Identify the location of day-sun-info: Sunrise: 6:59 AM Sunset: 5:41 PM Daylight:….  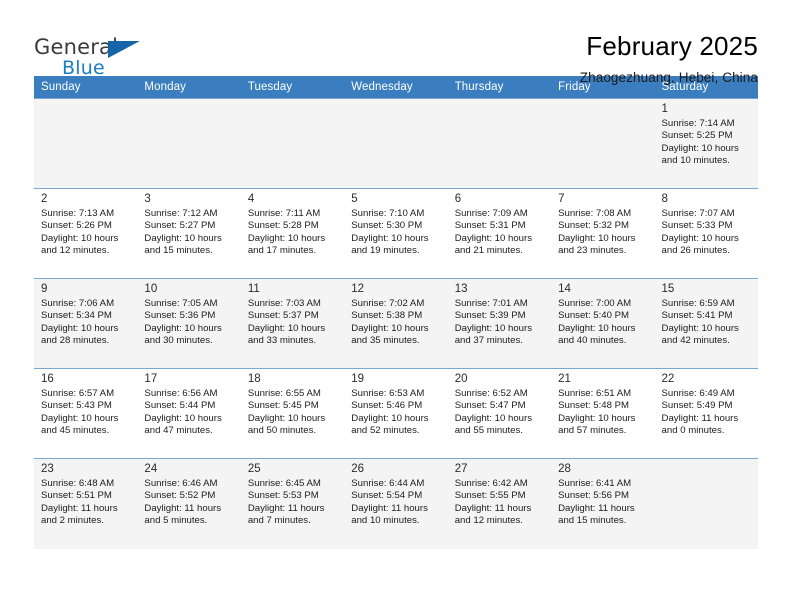
(706, 322).